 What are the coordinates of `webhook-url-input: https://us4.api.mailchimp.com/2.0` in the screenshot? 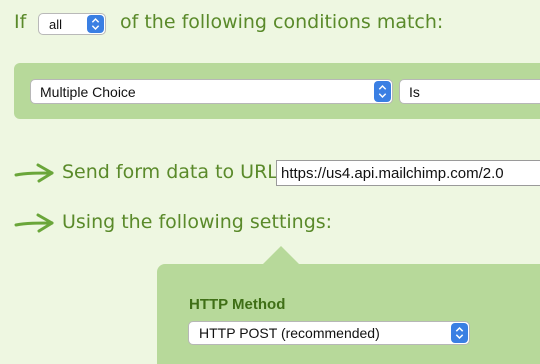 It's located at (408, 173).